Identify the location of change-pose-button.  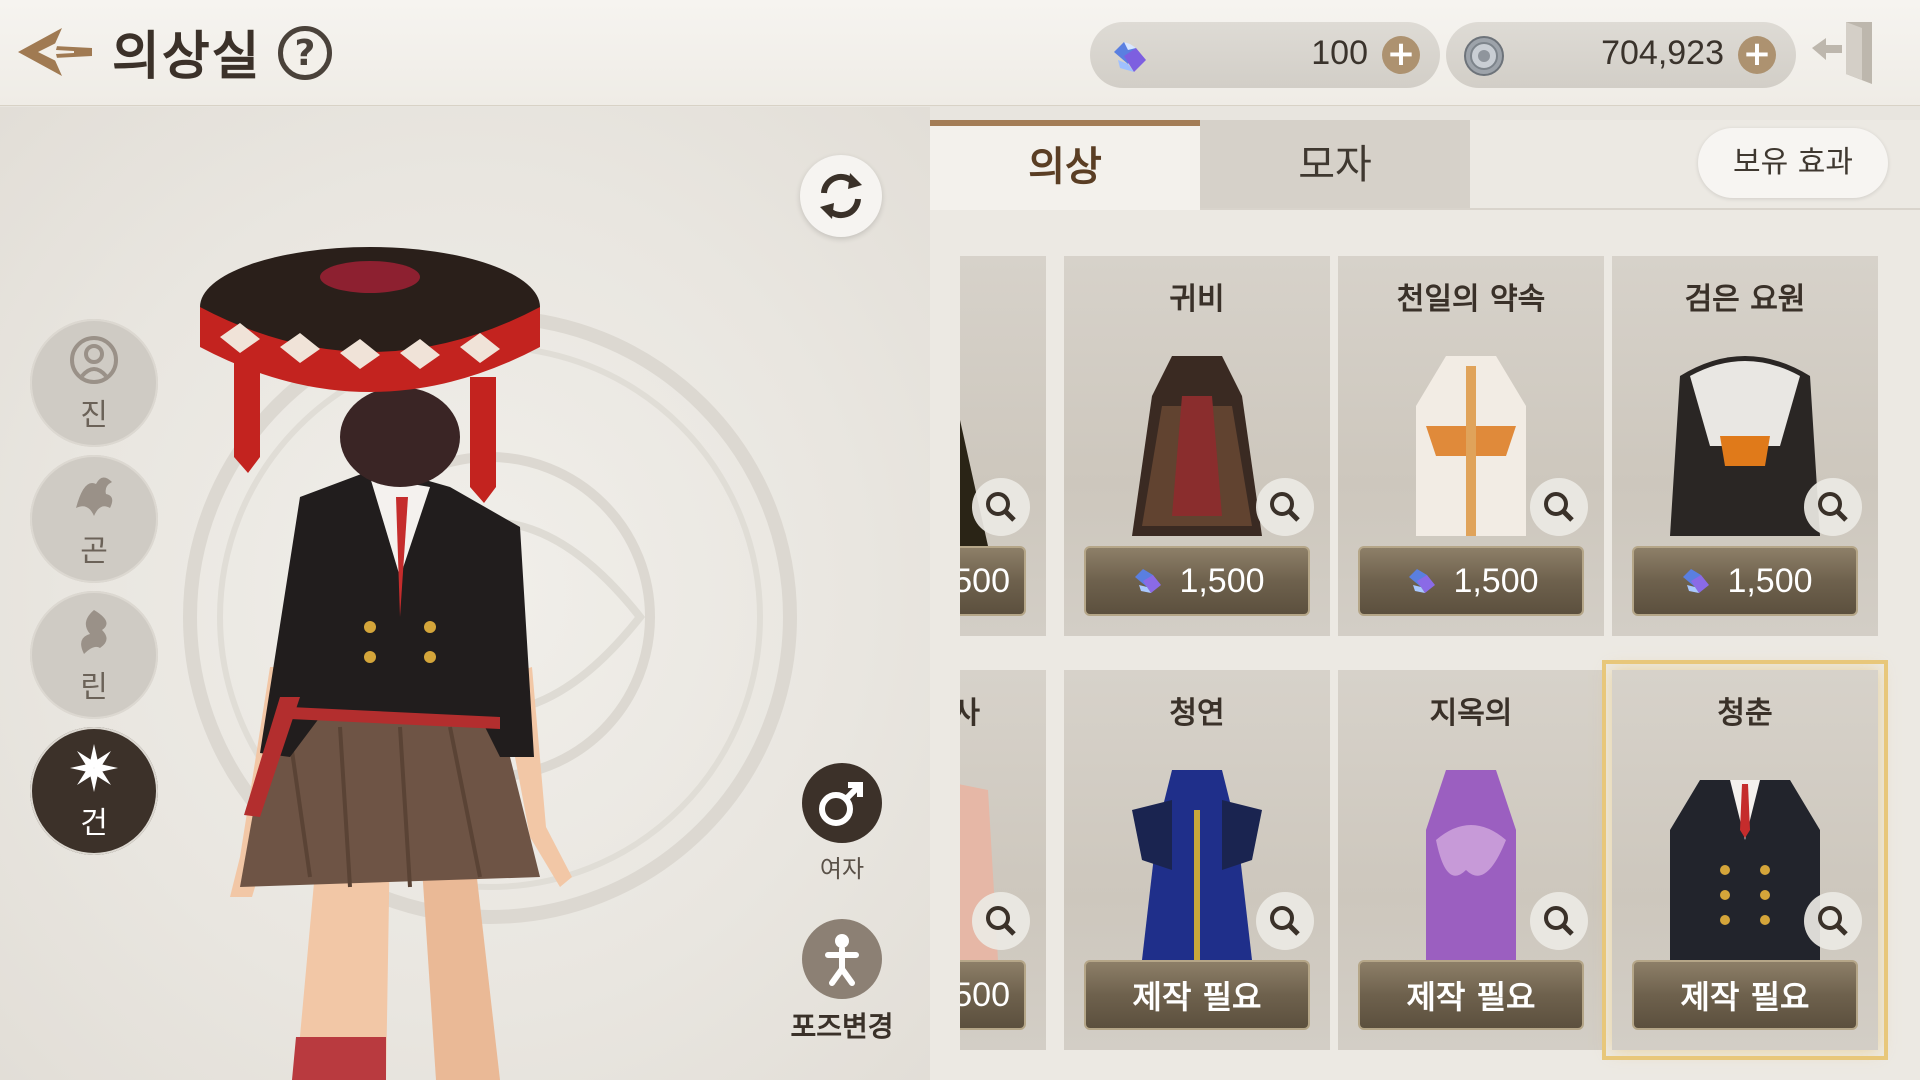
(842, 959).